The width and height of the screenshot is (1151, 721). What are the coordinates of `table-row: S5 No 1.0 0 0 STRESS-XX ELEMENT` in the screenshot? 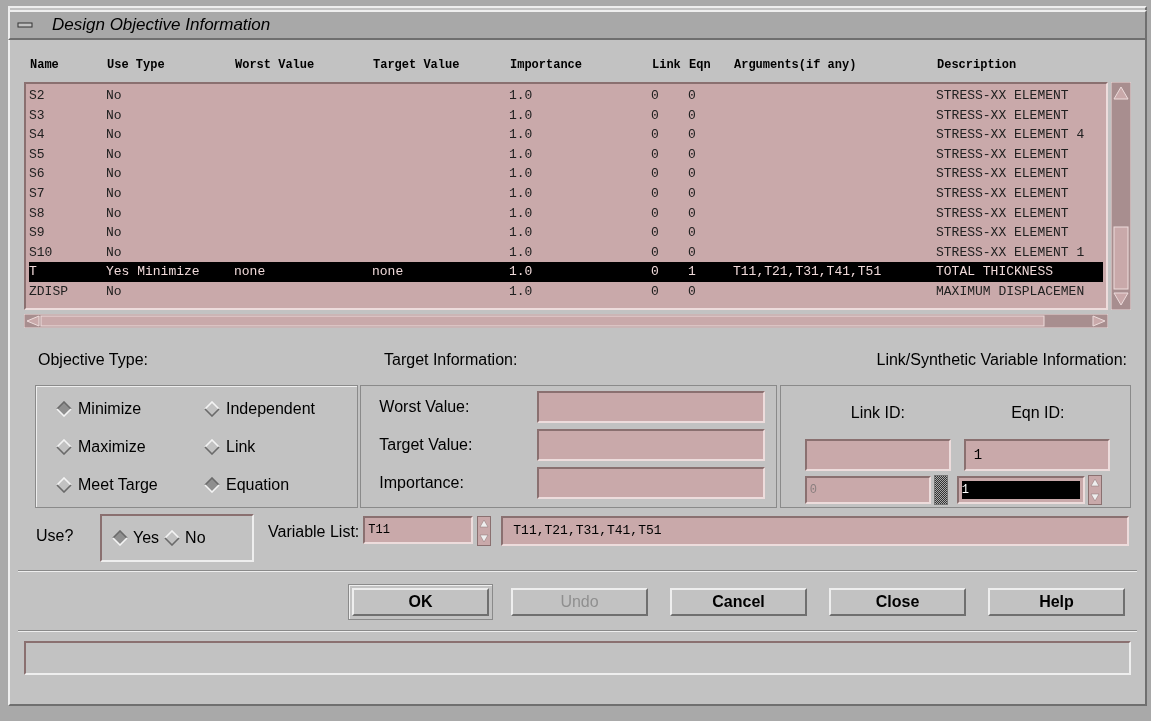 It's located at (566, 154).